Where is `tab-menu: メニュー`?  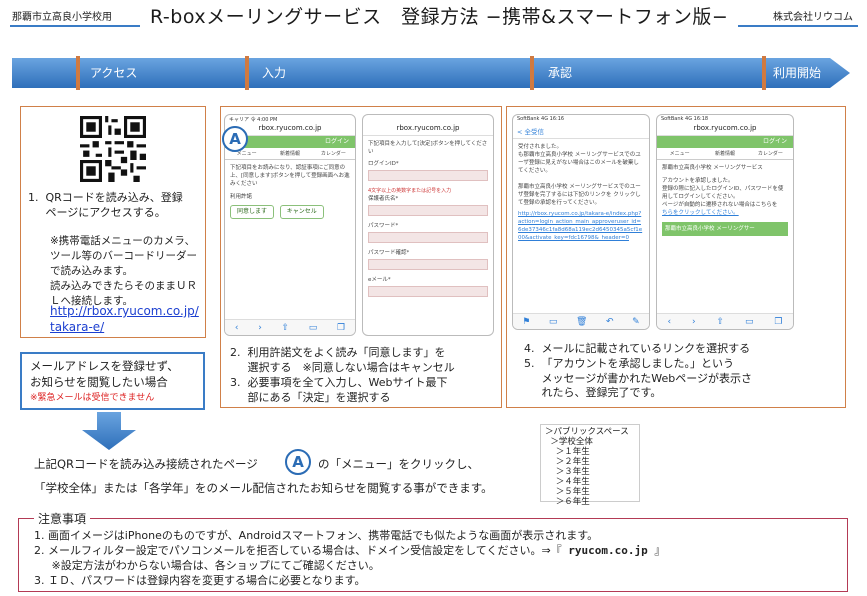 tab-menu: メニュー is located at coordinates (679, 153).